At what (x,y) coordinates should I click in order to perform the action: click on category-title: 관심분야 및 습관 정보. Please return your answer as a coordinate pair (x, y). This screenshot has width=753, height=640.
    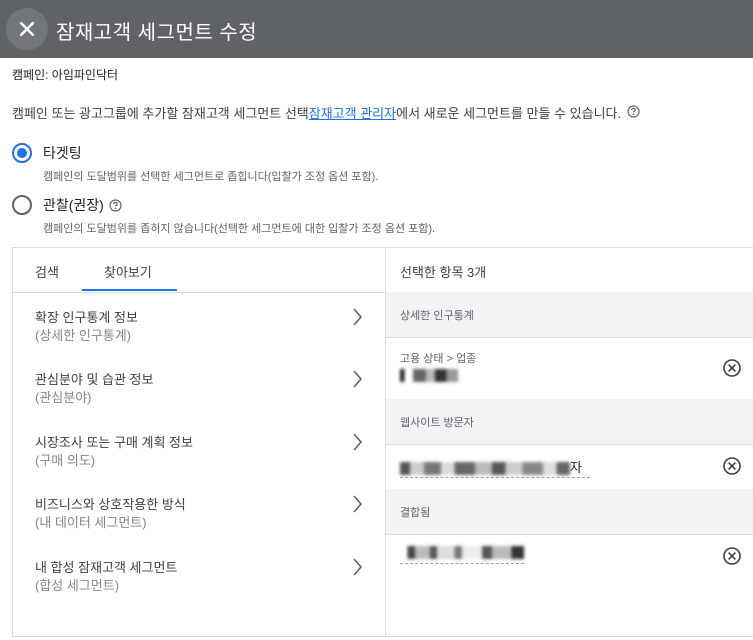
    Looking at the image, I should click on (94, 379).